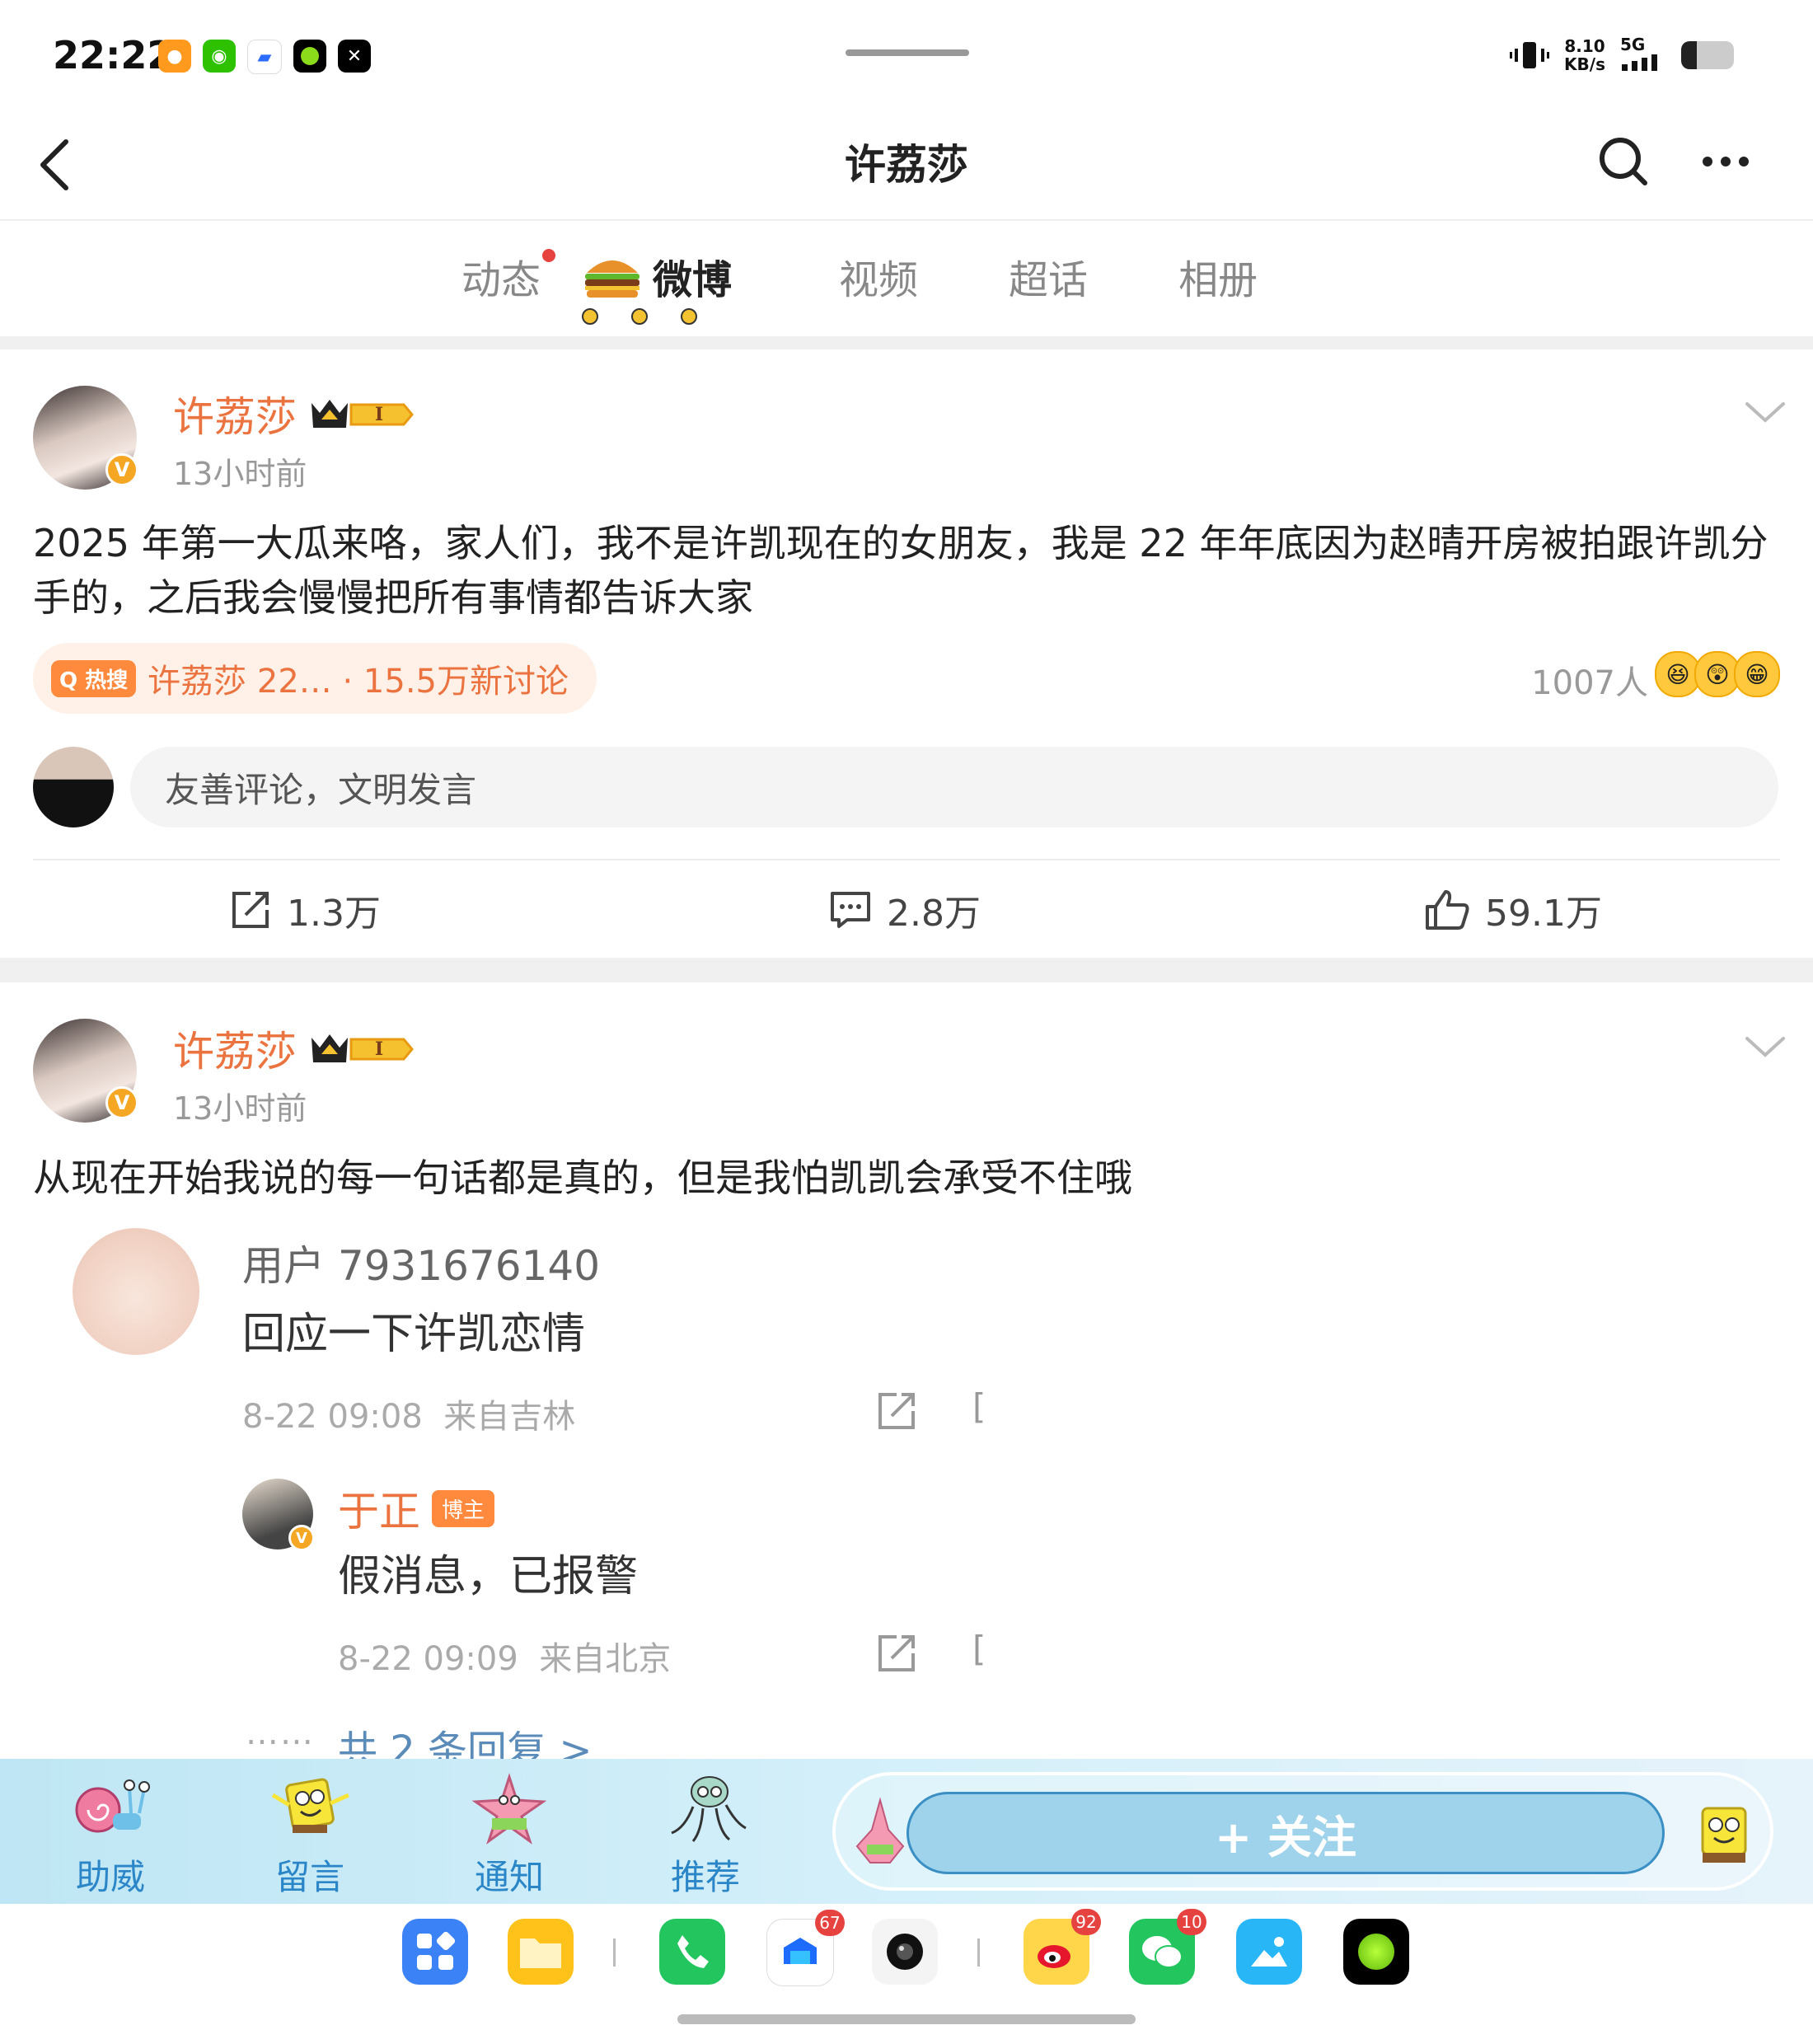  What do you see at coordinates (1729, 161) in the screenshot?
I see `more-button` at bounding box center [1729, 161].